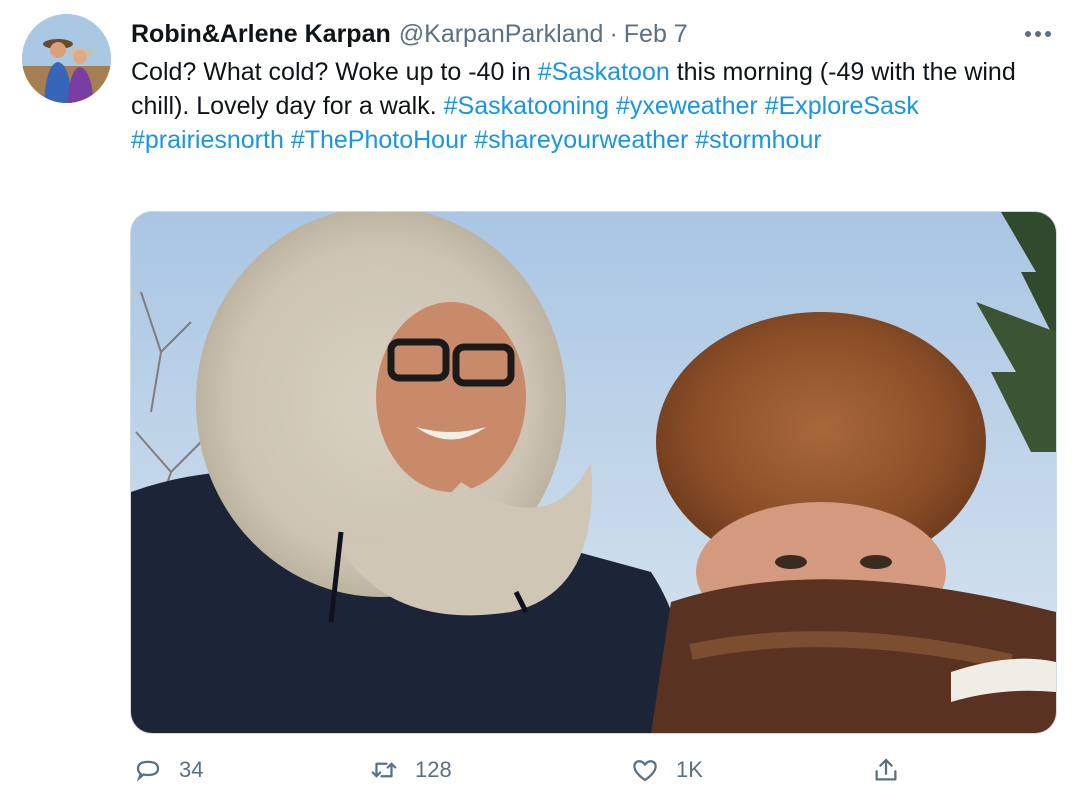 This screenshot has height=801, width=1080. Describe the element at coordinates (384, 770) in the screenshot. I see `retweet-icon` at that location.